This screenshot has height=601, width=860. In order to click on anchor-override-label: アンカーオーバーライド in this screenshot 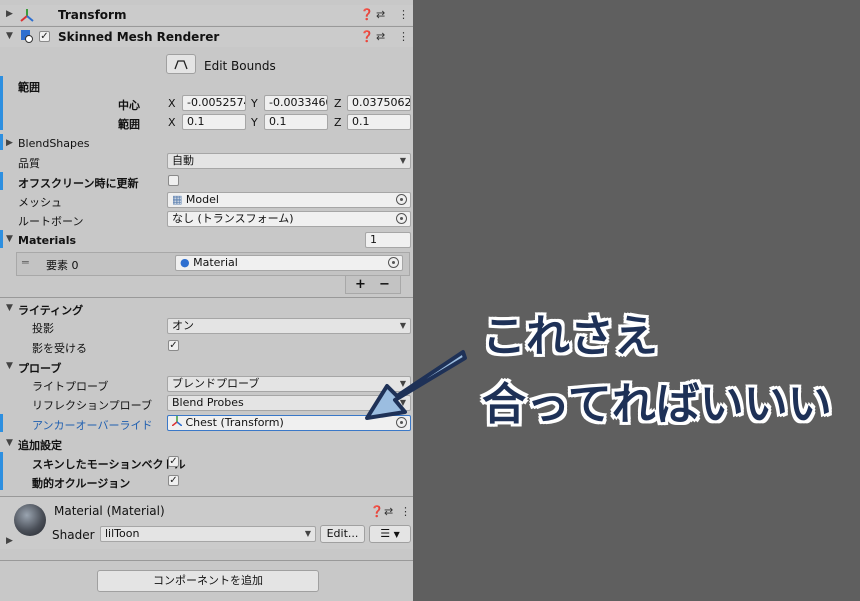, I will do `click(92, 425)`.